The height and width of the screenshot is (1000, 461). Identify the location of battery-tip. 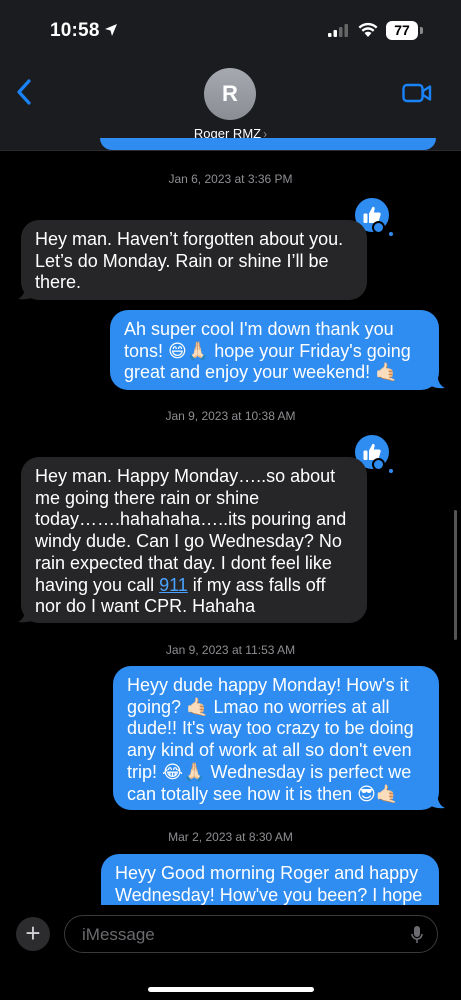
(421, 30).